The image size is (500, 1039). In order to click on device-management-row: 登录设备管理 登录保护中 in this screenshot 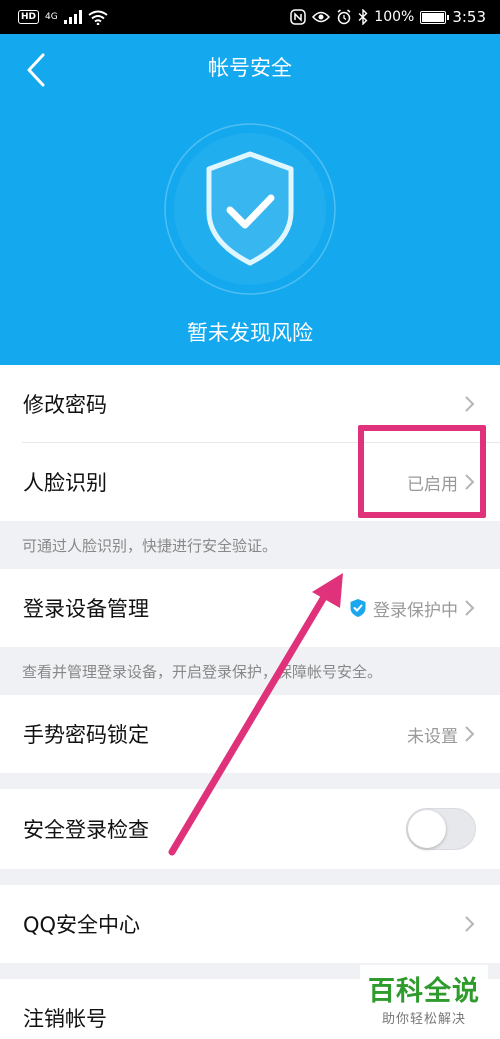, I will do `click(250, 608)`.